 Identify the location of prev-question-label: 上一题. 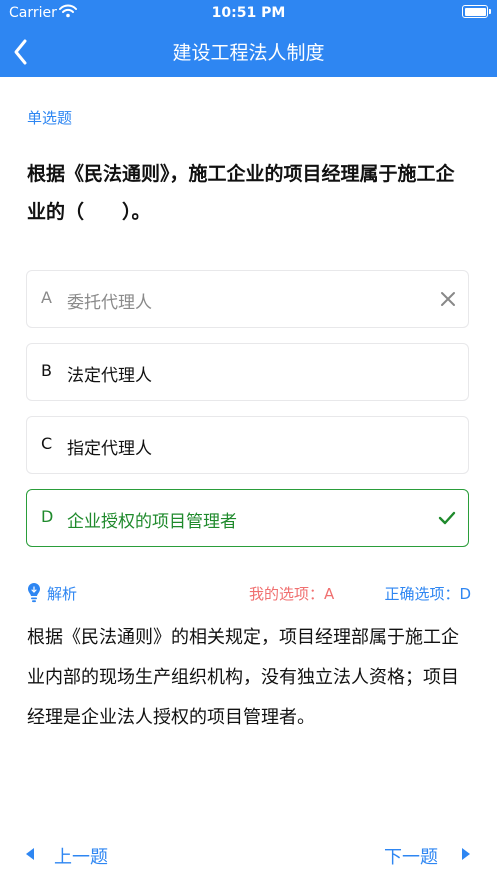
(81, 857).